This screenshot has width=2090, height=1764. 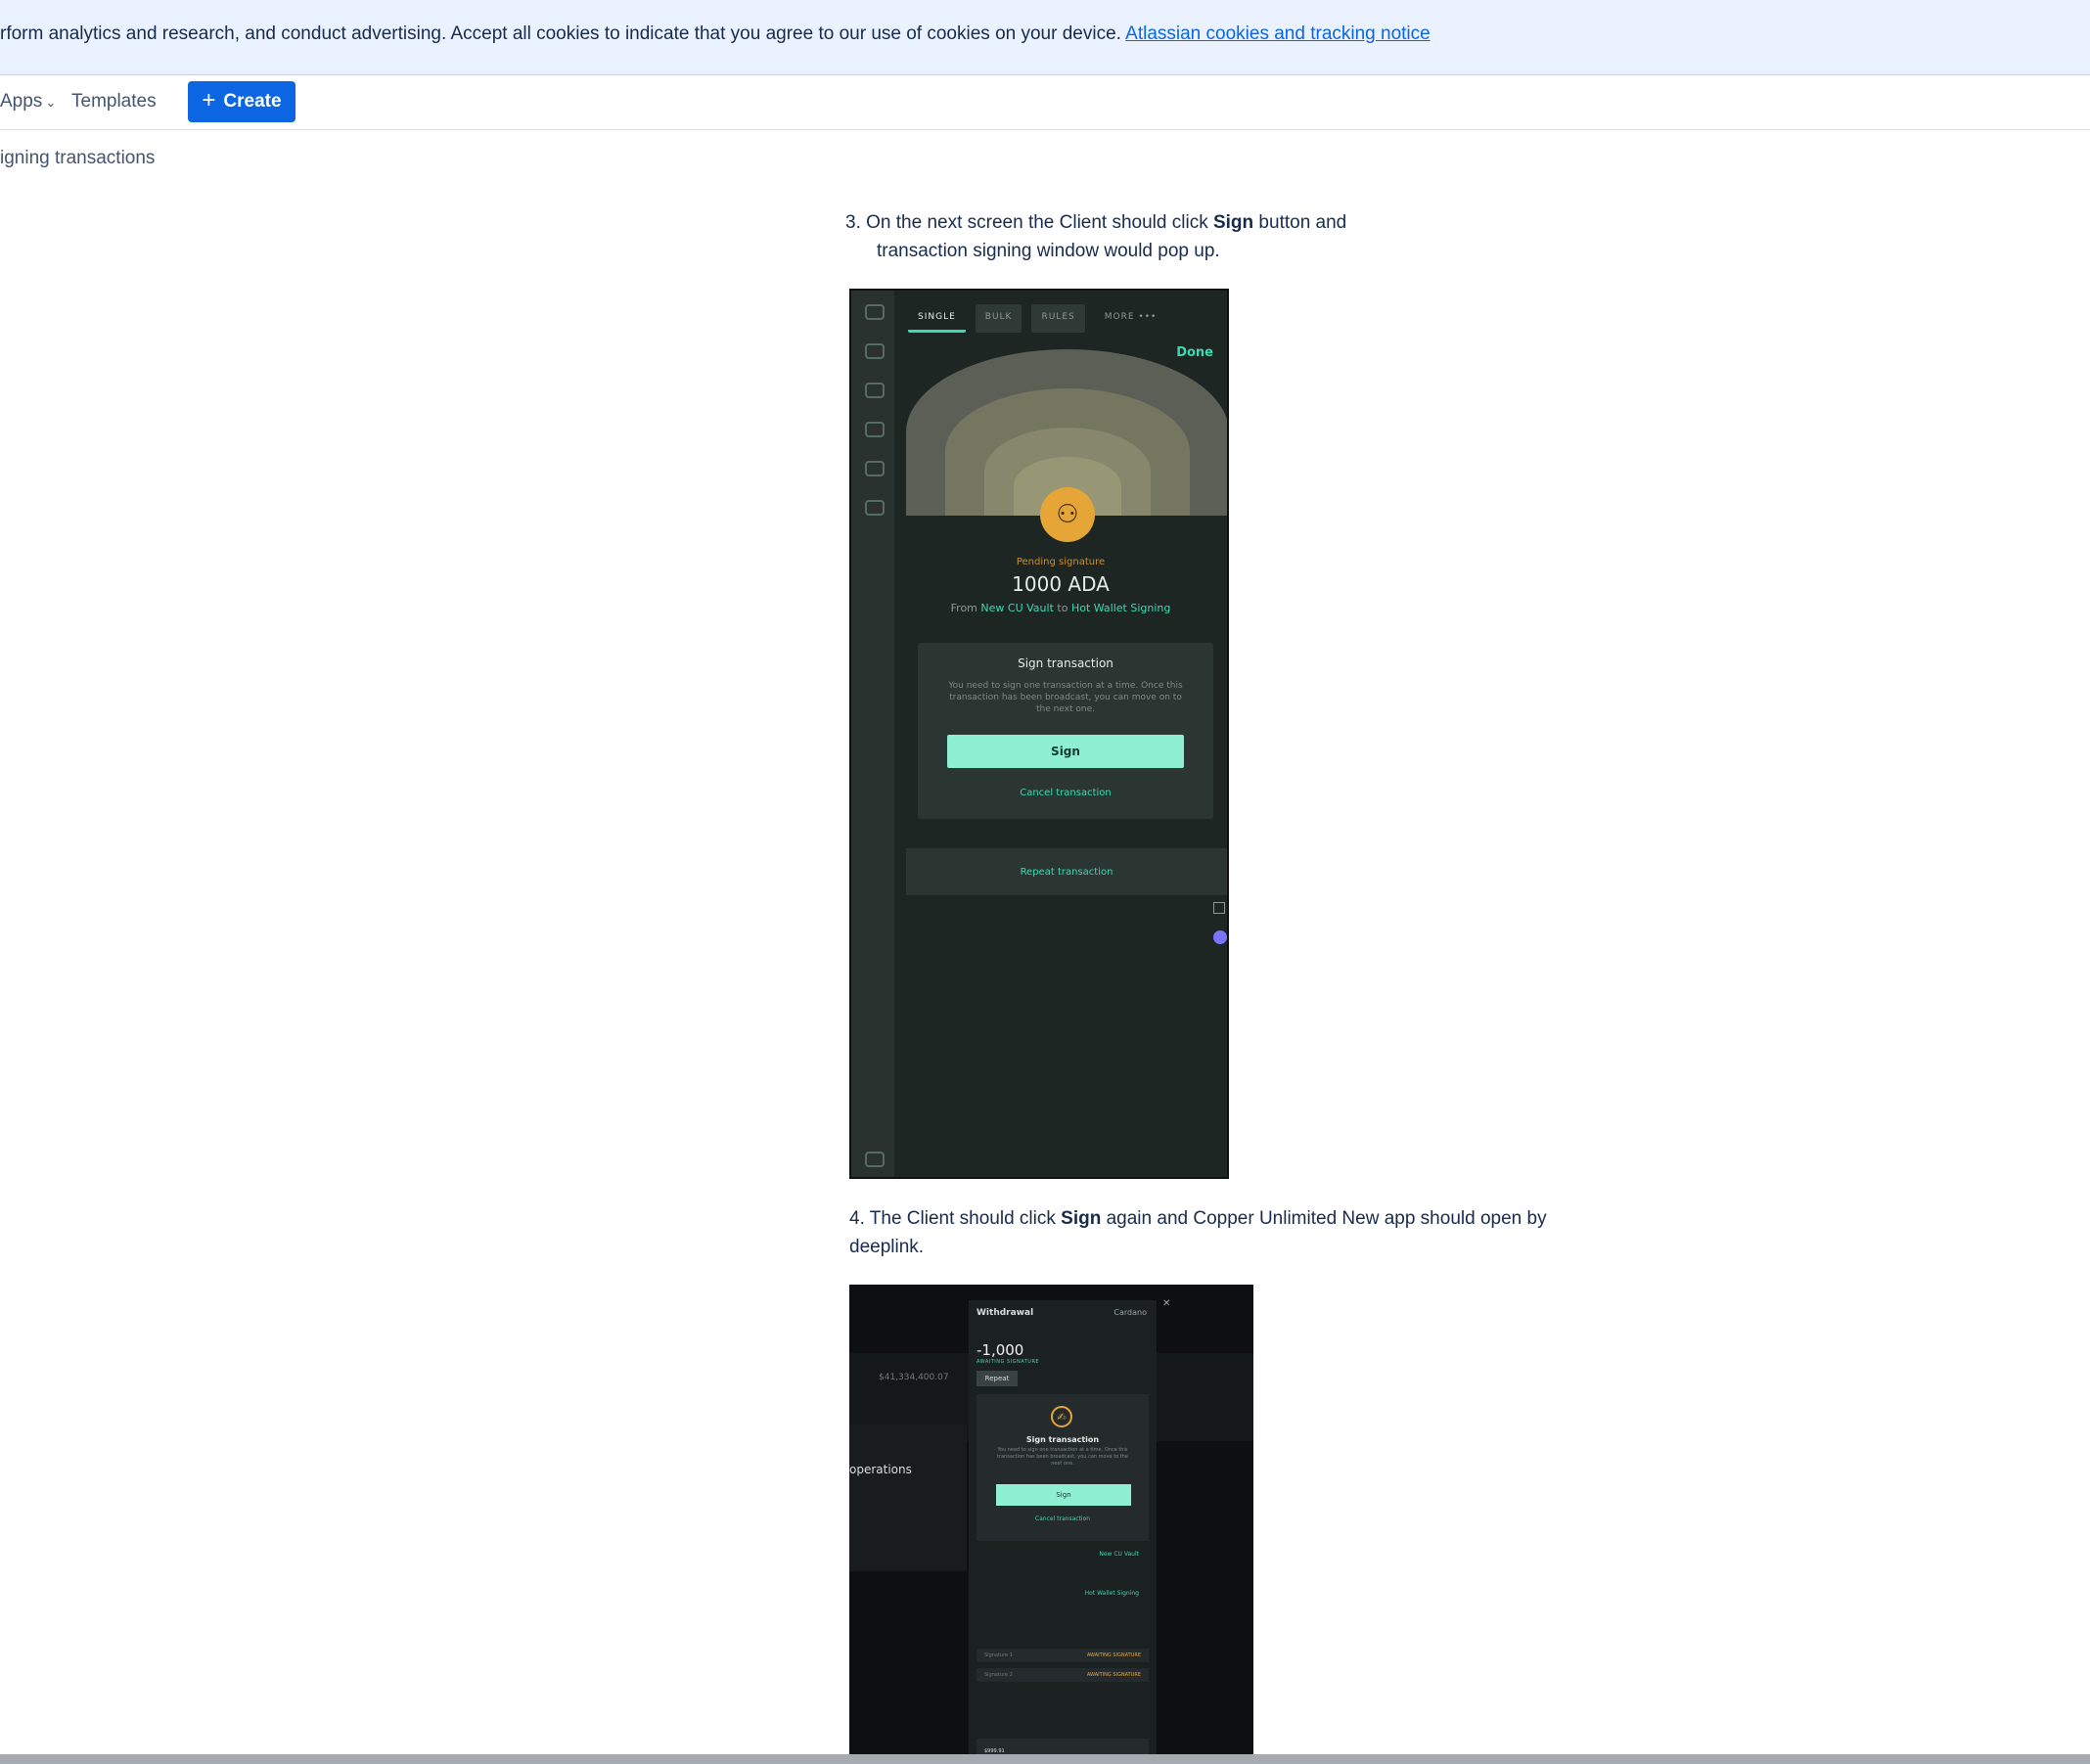 I want to click on amount: -1,000, so click(x=1001, y=1350).